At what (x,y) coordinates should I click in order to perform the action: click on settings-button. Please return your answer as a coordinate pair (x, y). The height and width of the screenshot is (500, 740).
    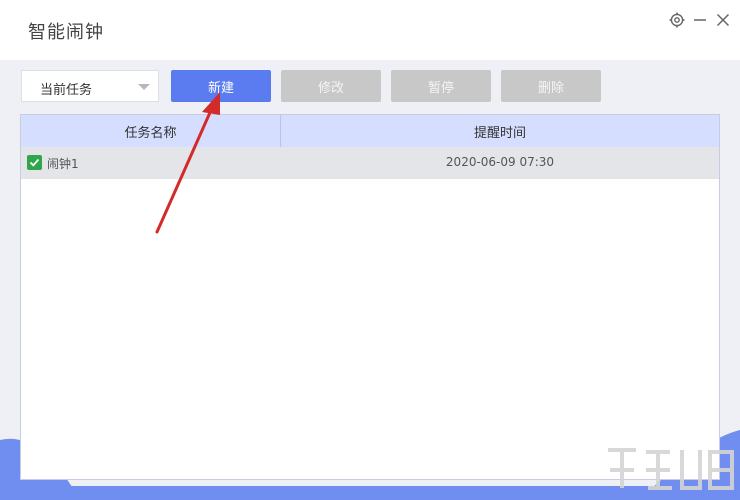
    Looking at the image, I should click on (677, 20).